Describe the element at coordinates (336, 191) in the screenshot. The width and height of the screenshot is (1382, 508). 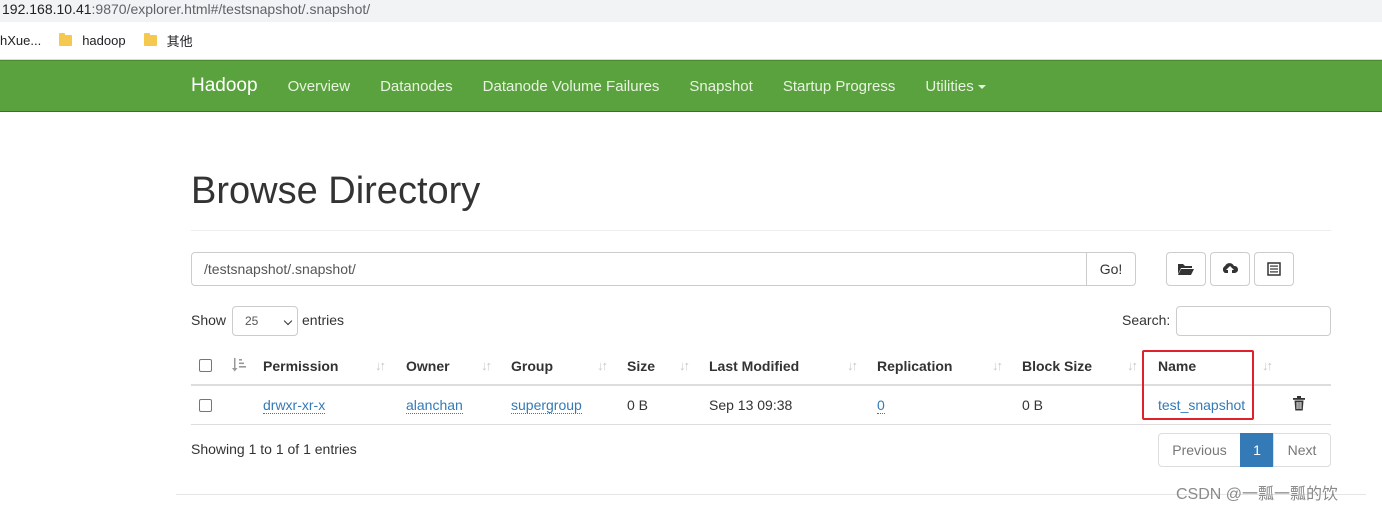
I see `page-title: Browse Directory` at that location.